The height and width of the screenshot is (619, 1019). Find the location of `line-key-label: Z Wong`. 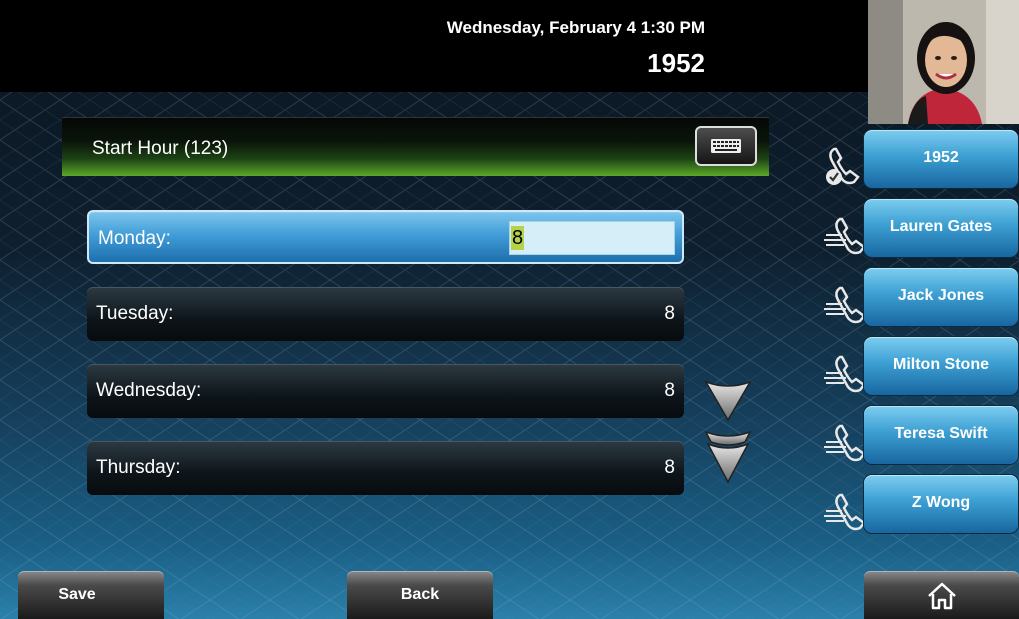

line-key-label: Z Wong is located at coordinates (941, 502).